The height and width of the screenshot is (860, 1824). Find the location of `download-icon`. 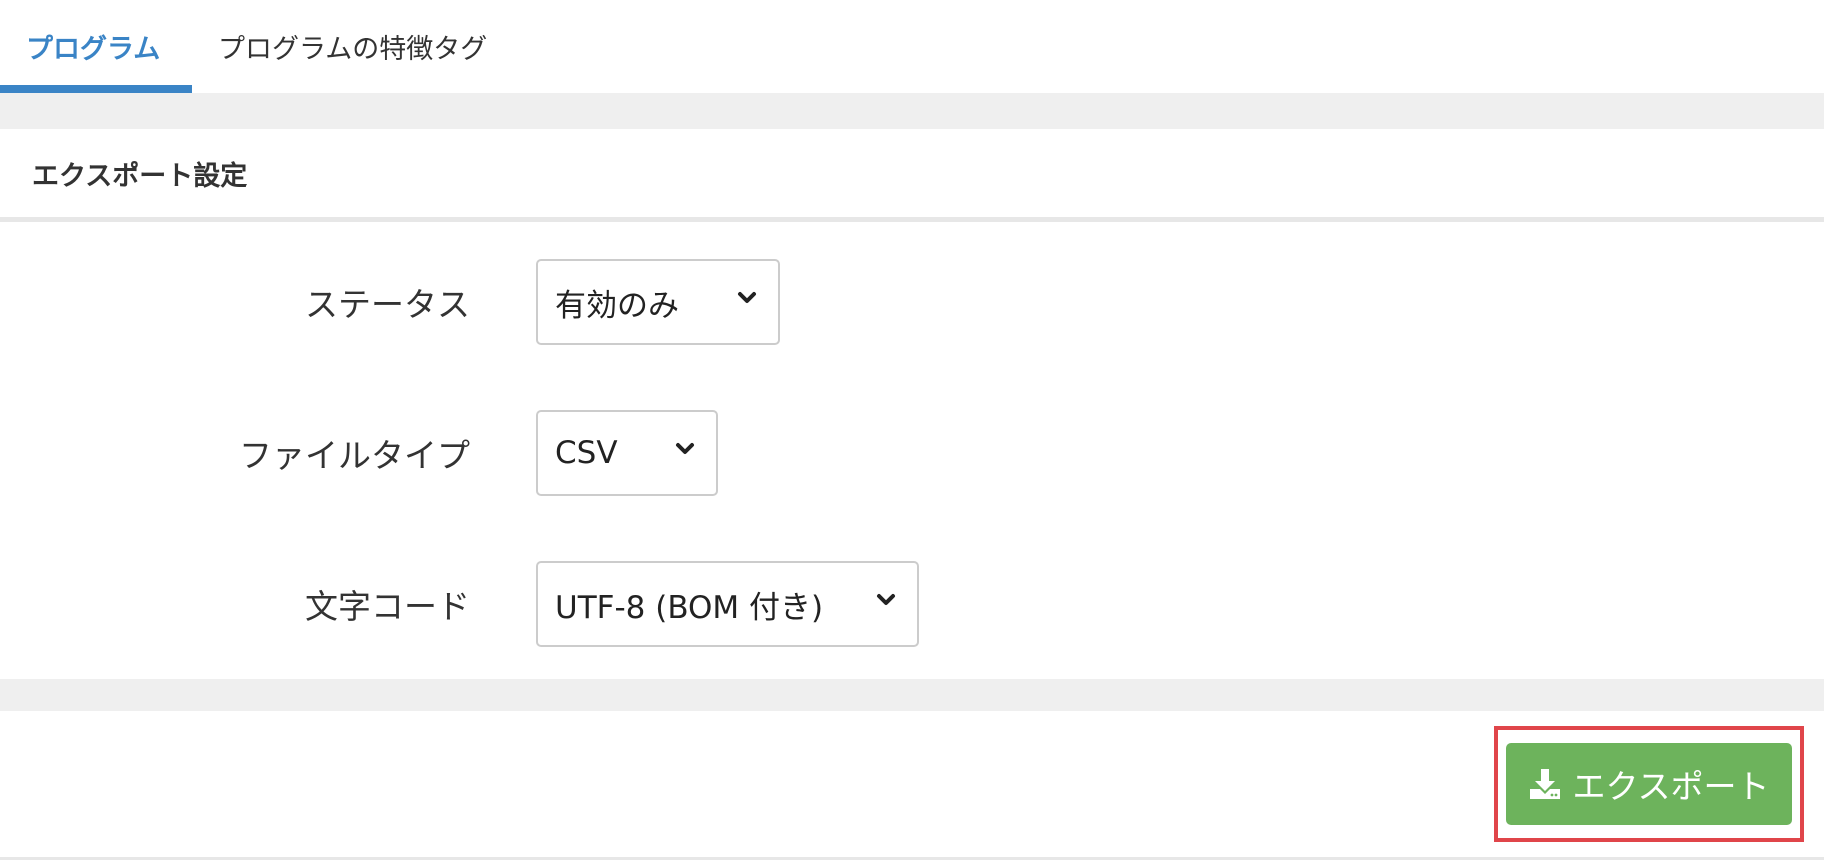

download-icon is located at coordinates (1545, 784).